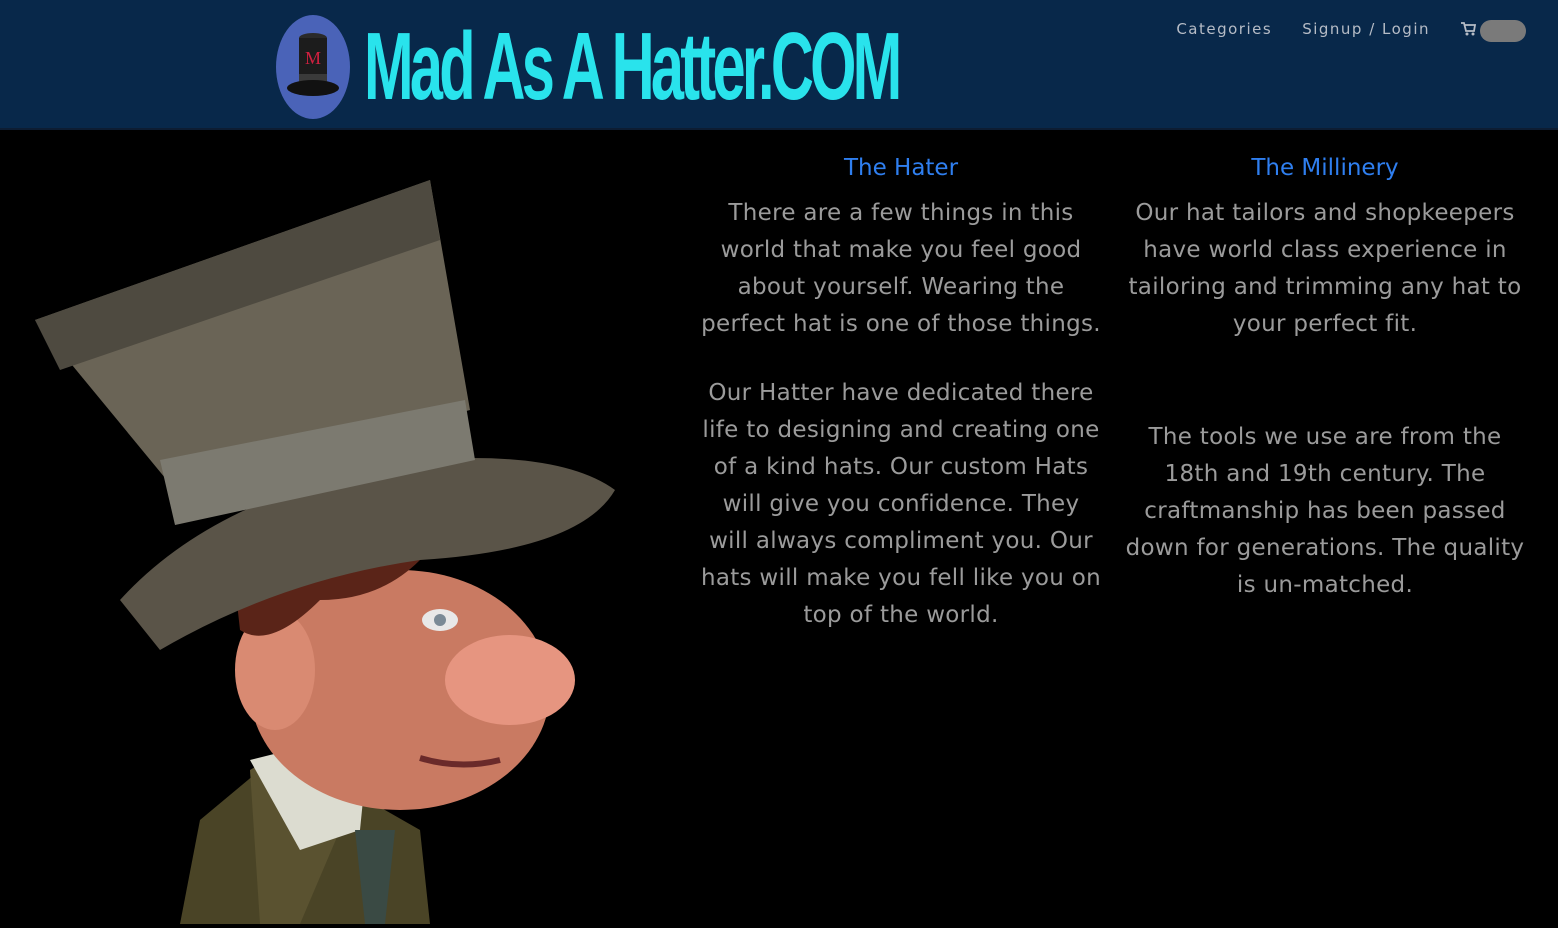  Describe the element at coordinates (1503, 31) in the screenshot. I see `cart-count-badge` at that location.